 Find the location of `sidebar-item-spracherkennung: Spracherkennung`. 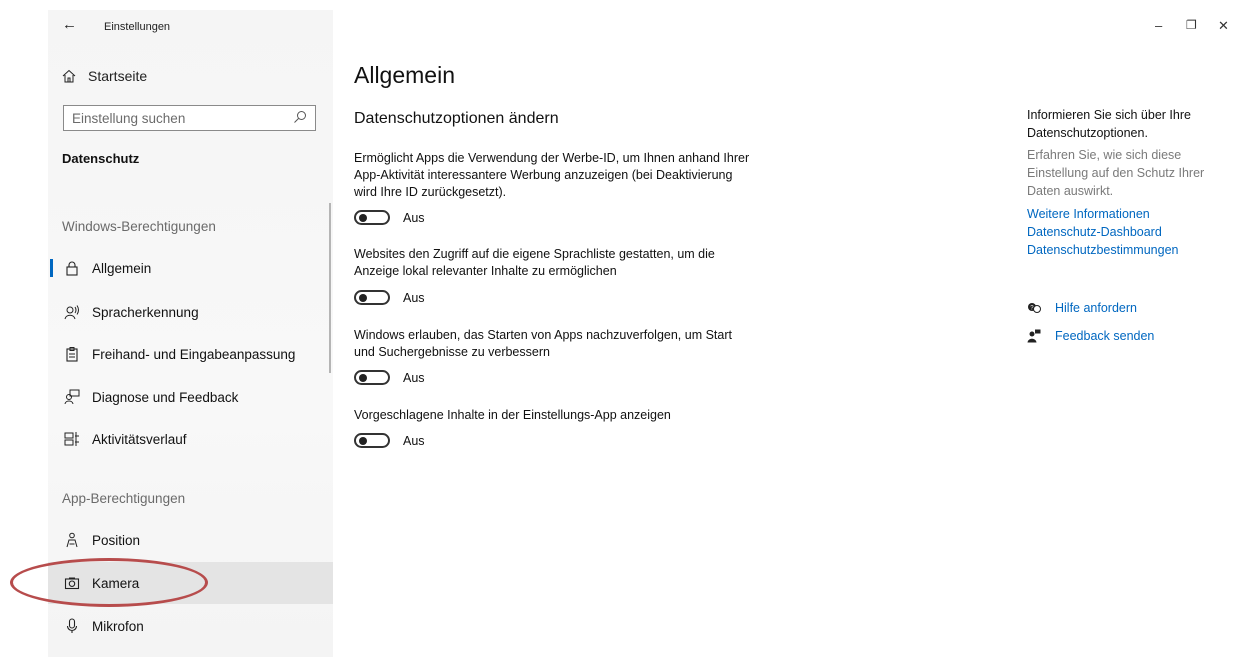

sidebar-item-spracherkennung: Spracherkennung is located at coordinates (190, 312).